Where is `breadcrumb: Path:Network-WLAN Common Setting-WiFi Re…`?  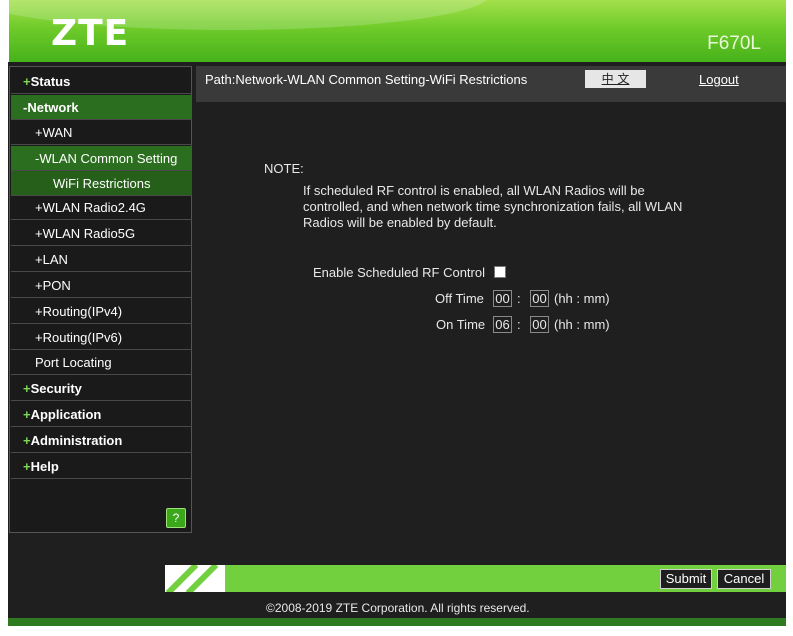 breadcrumb: Path:Network-WLAN Common Setting-WiFi Re… is located at coordinates (366, 79).